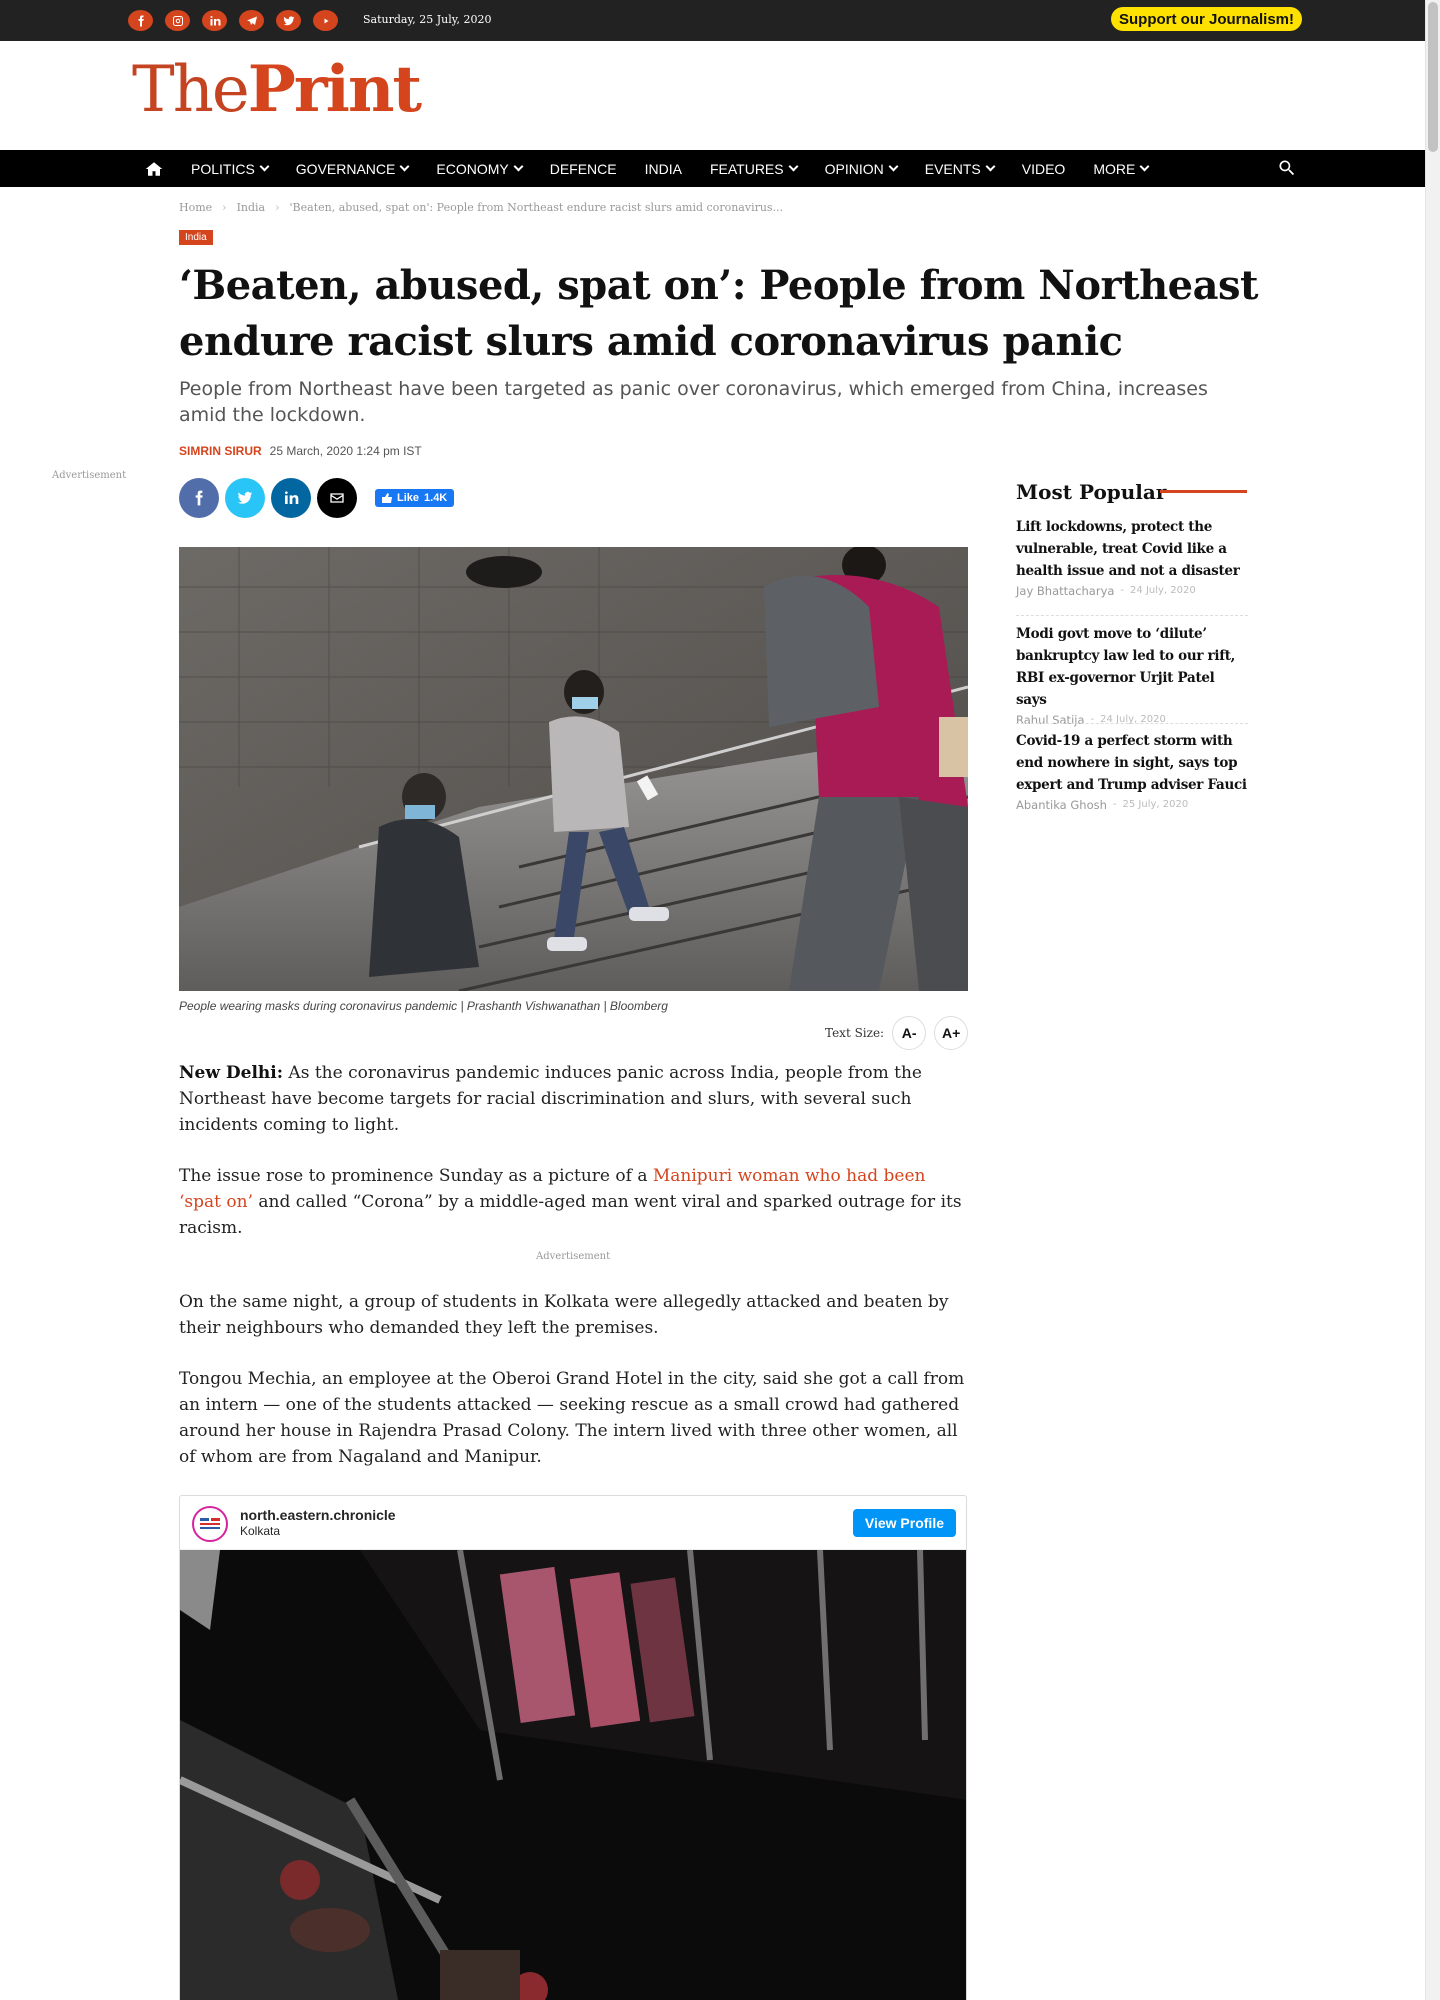  Describe the element at coordinates (155, 169) in the screenshot. I see `home-icon` at that location.